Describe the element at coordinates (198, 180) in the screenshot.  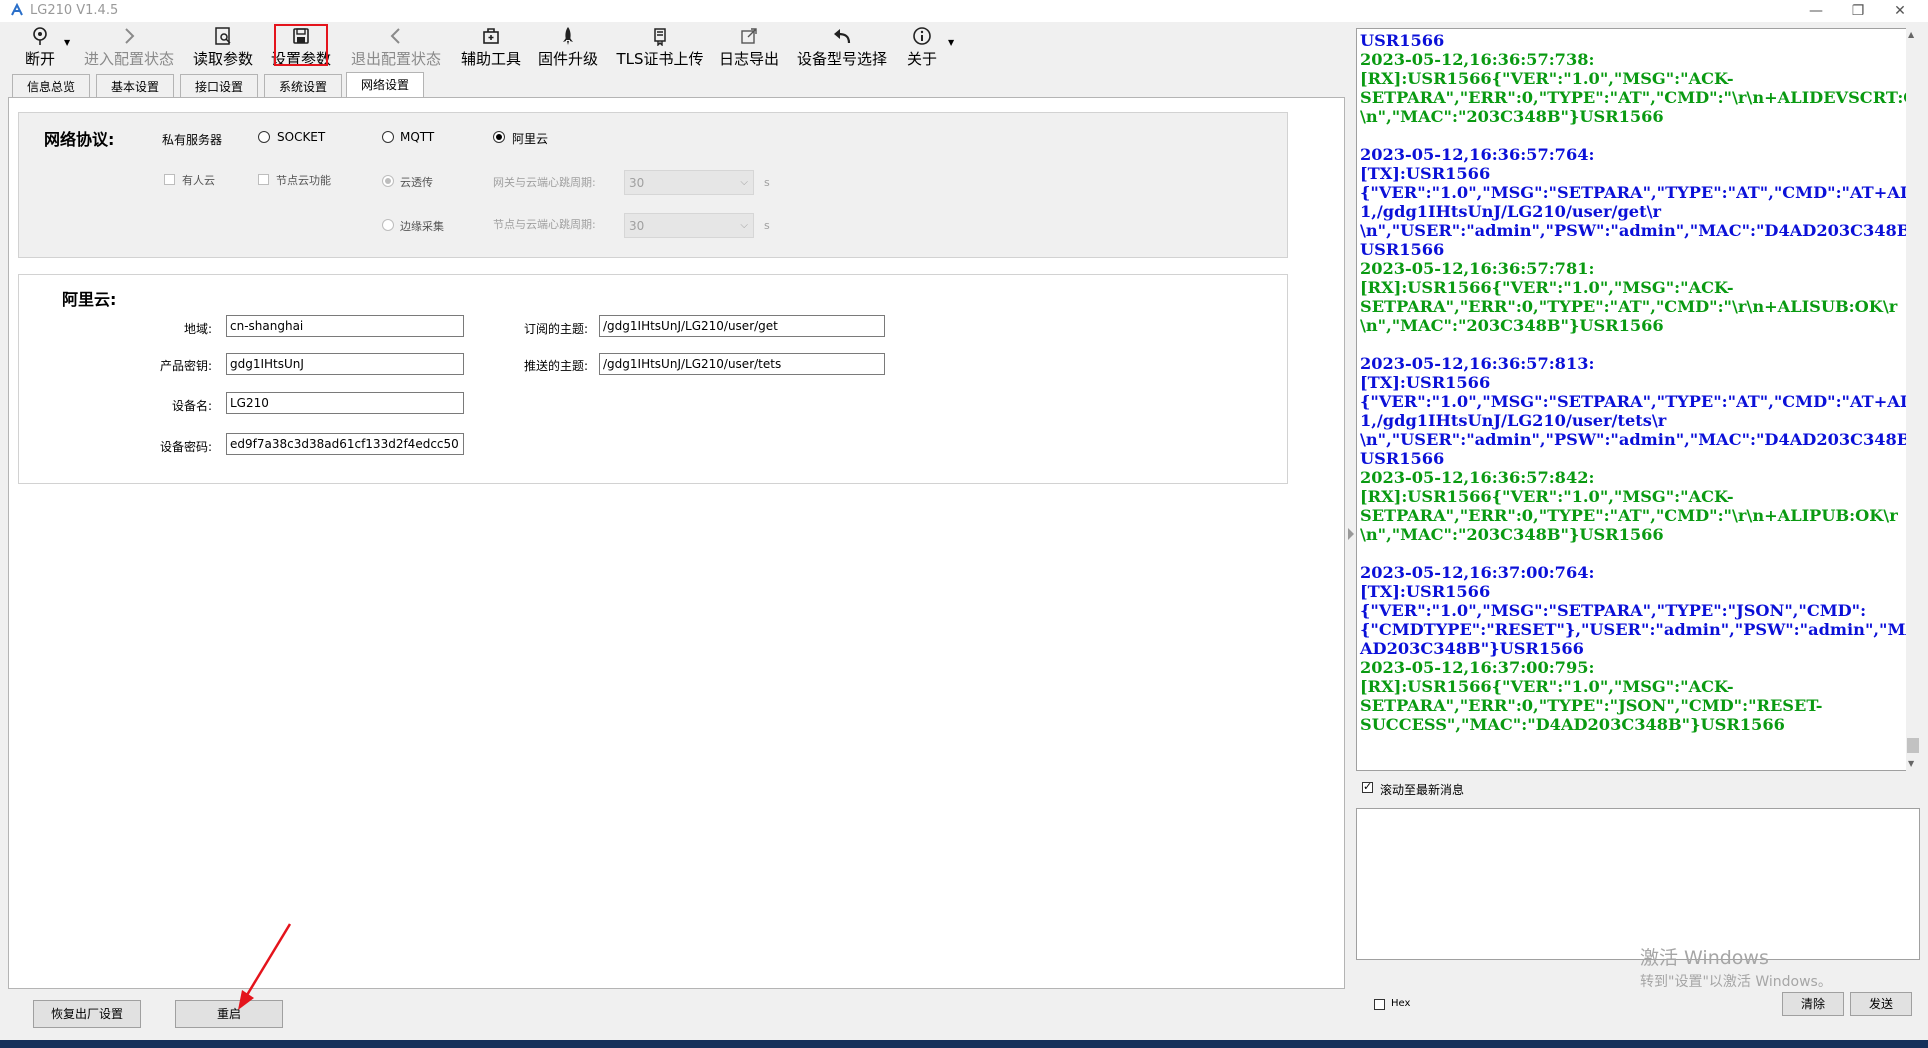
I see `youren-cloud-label: 有人云` at that location.